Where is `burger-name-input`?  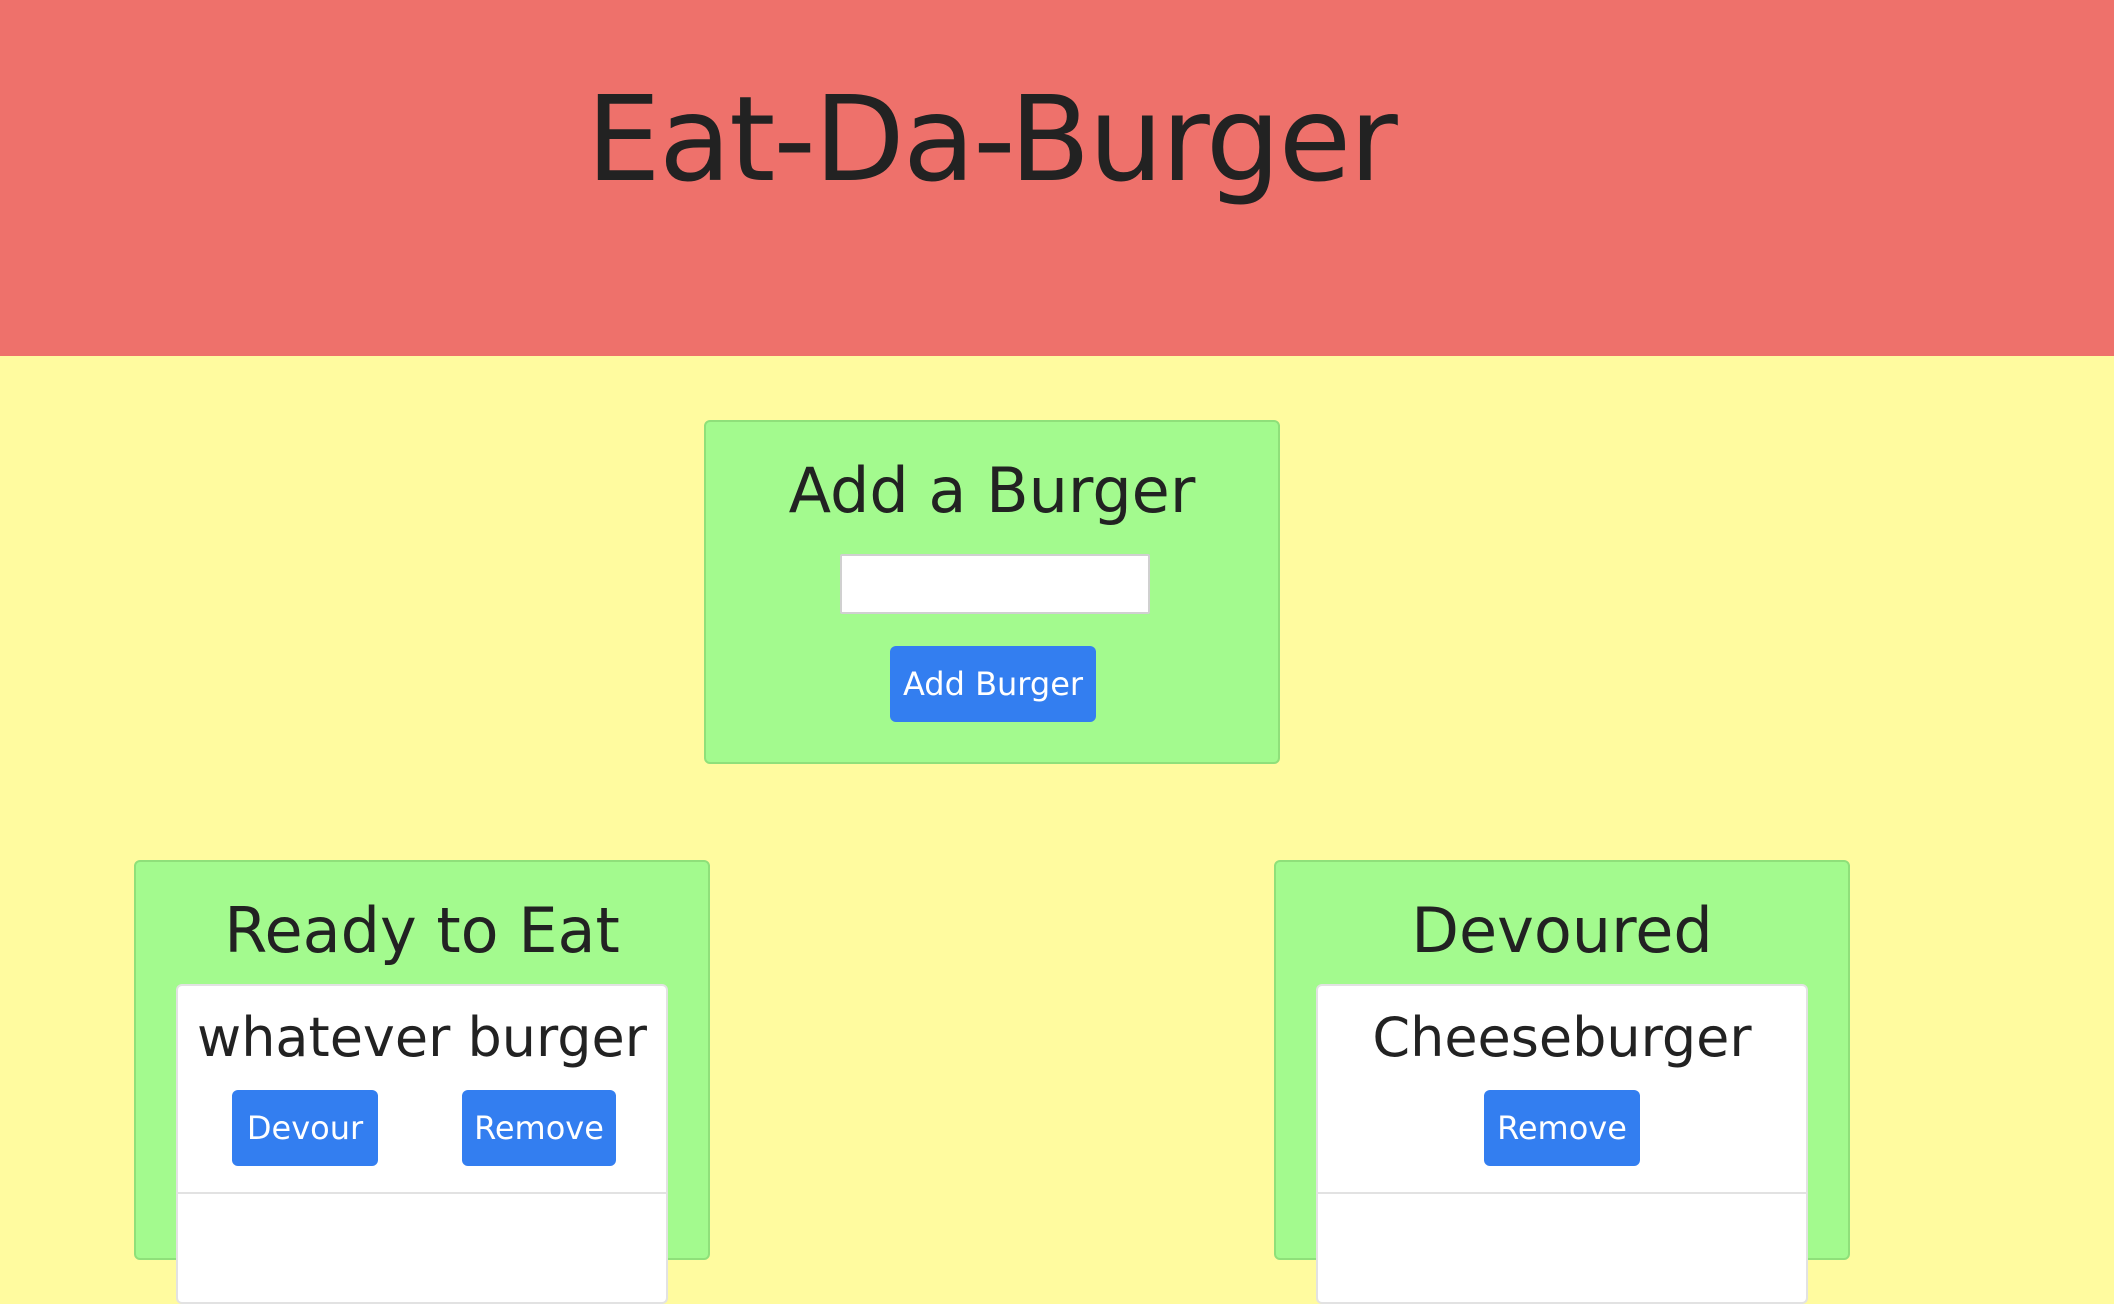 burger-name-input is located at coordinates (995, 584).